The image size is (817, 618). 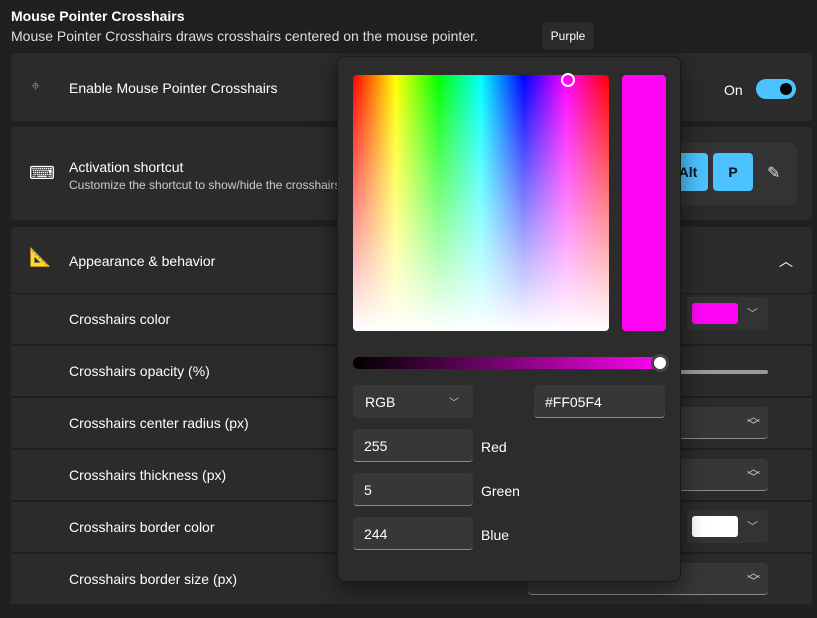 What do you see at coordinates (376, 534) in the screenshot?
I see `blue-value: 244` at bounding box center [376, 534].